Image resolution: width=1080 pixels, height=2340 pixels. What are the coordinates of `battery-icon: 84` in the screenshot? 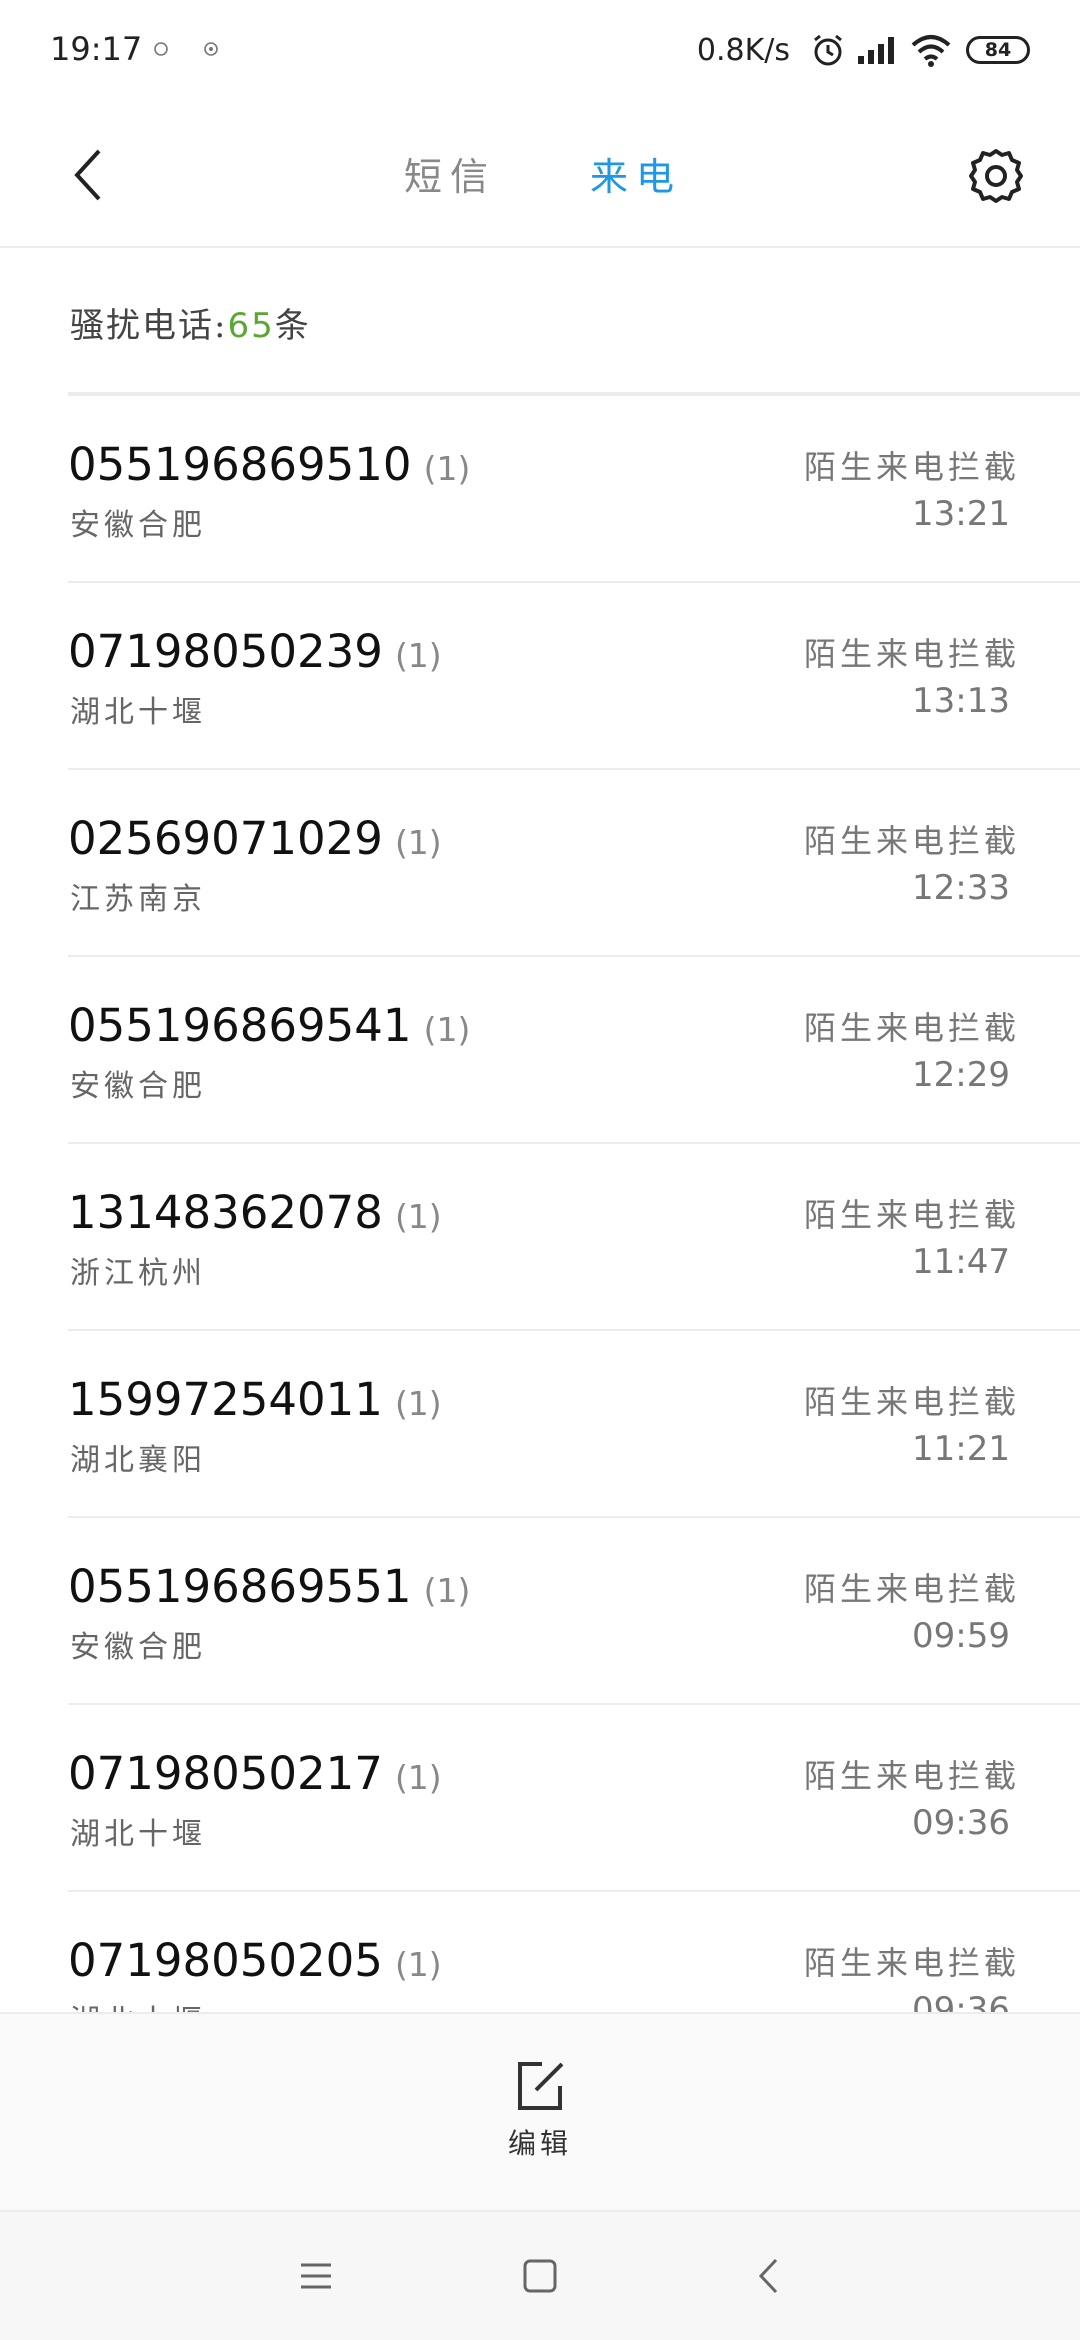 It's located at (998, 50).